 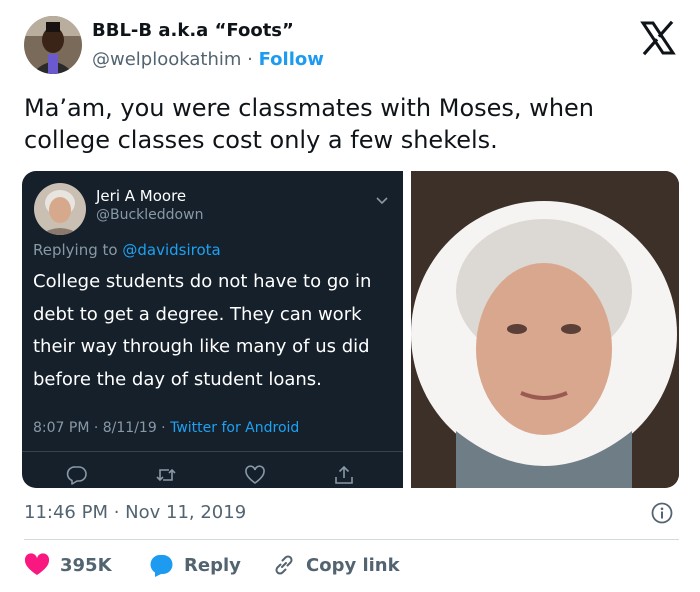 I want to click on copy-link-button: Copy link, so click(x=336, y=565).